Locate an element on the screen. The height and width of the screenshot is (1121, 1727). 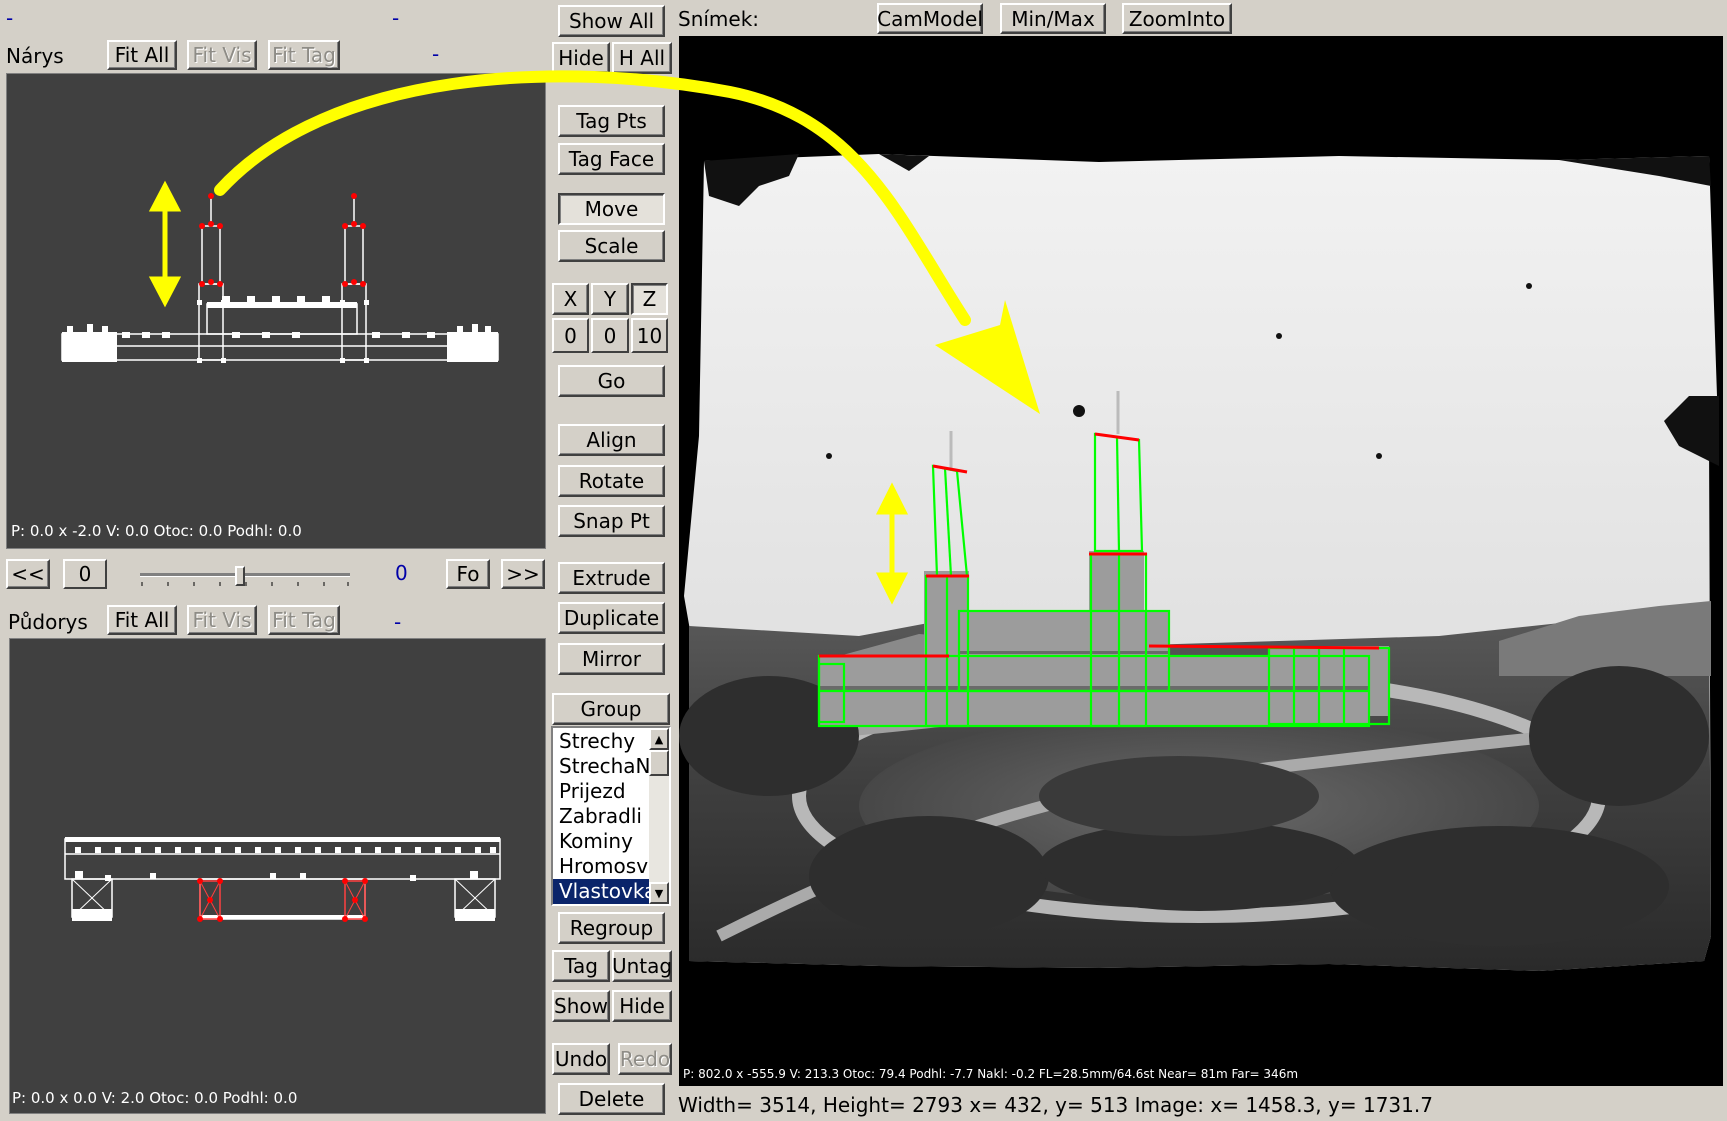
narys-fit-tag-button: Fit Tag is located at coordinates (304, 55).